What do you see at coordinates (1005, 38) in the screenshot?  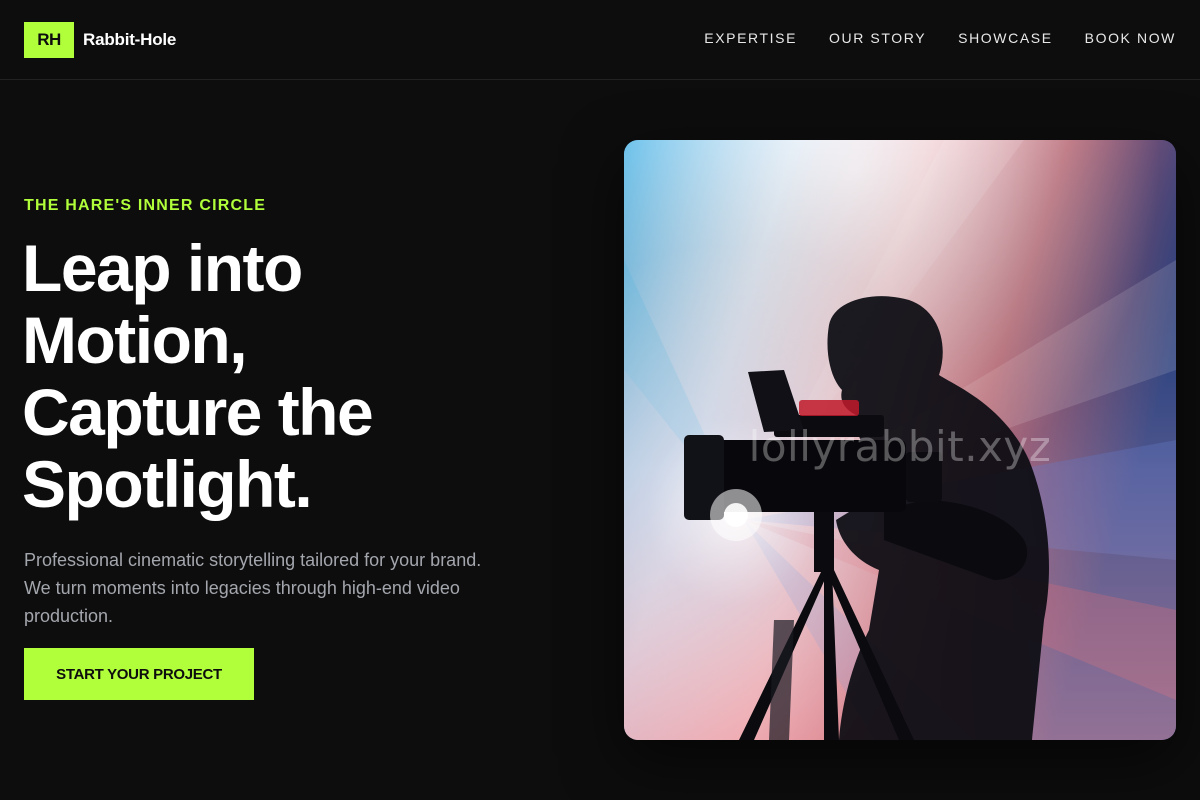 I see `nav-link-showcase: SHOWCASE` at bounding box center [1005, 38].